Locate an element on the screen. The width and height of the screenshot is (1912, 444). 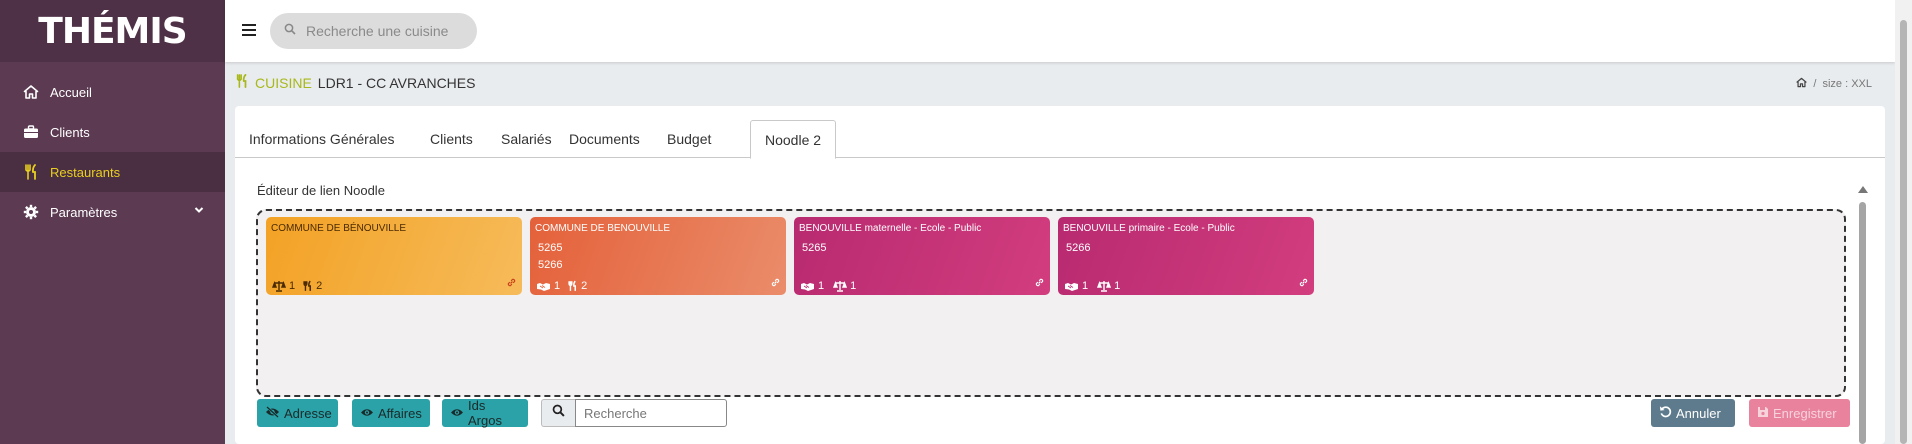
button-label: Annuler is located at coordinates (1698, 413).